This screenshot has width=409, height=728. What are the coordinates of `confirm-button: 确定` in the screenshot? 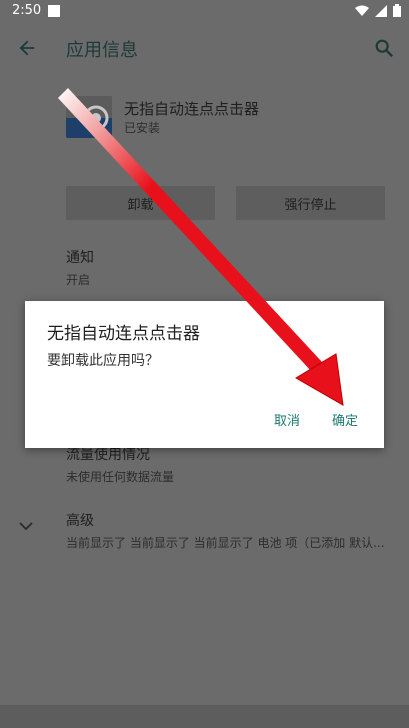 It's located at (345, 419).